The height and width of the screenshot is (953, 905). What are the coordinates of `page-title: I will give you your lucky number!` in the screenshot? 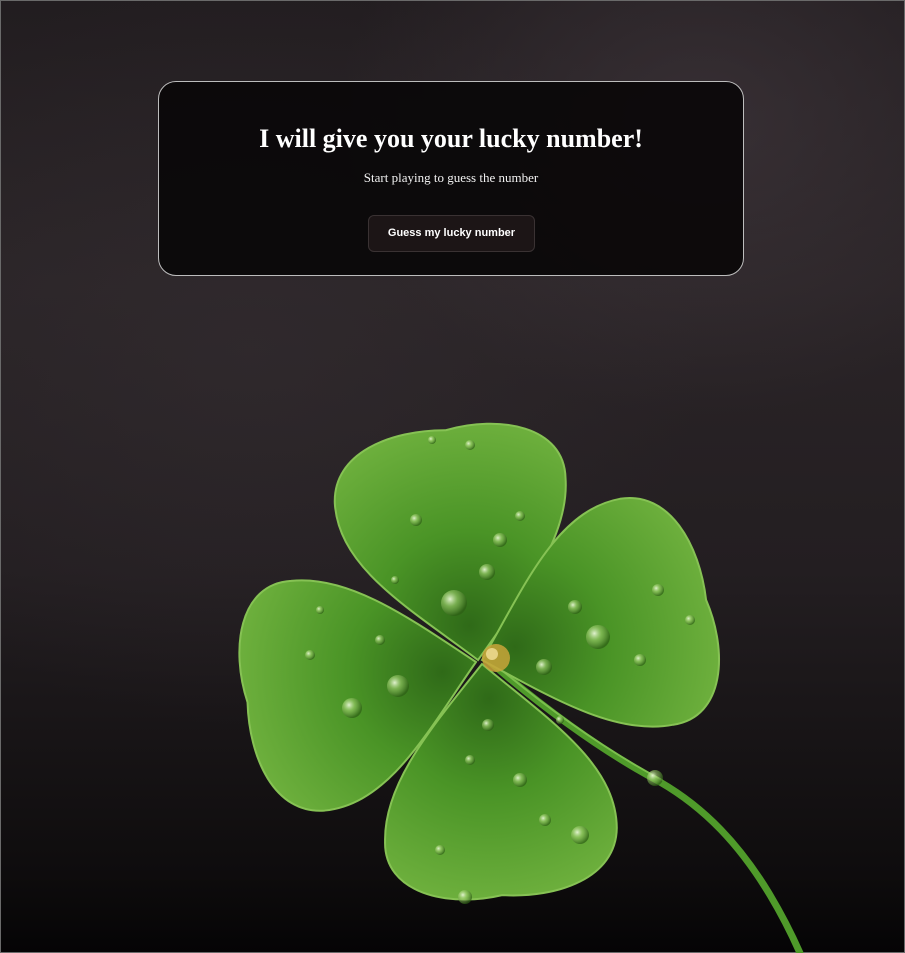 It's located at (451, 138).